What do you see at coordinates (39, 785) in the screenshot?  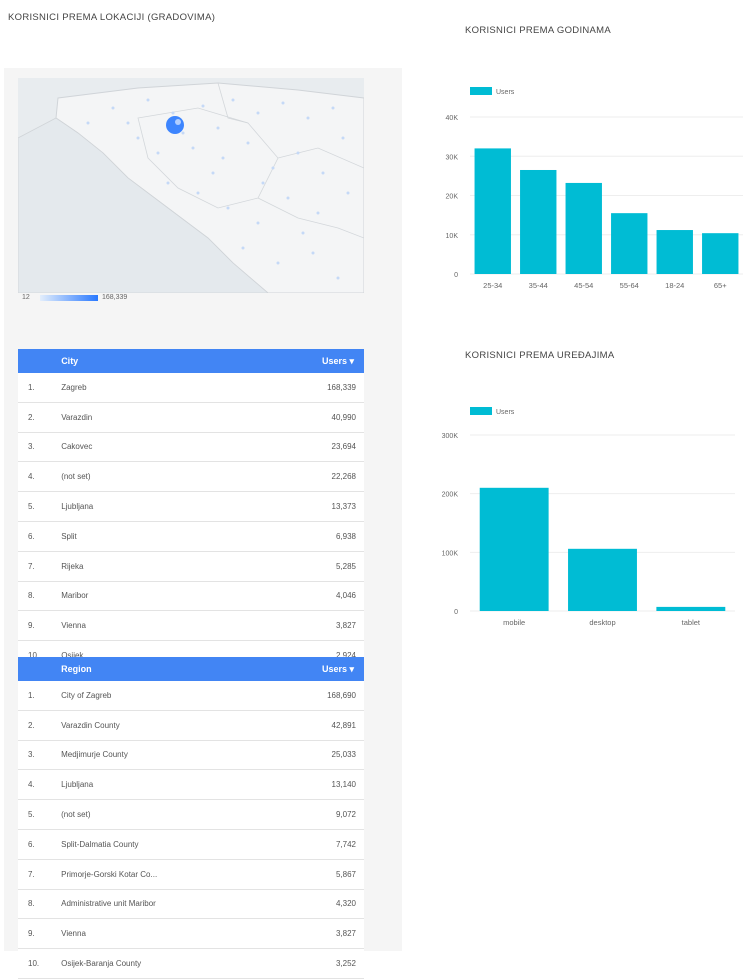 I see `row-index: 4.` at bounding box center [39, 785].